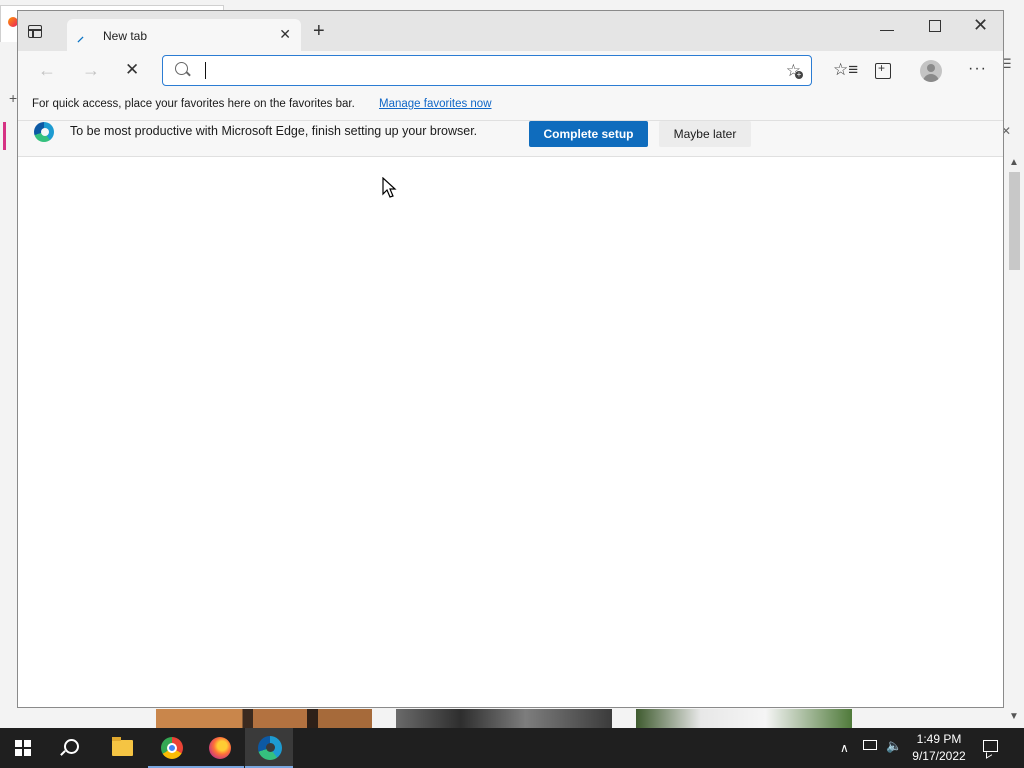 The height and width of the screenshot is (768, 1024). I want to click on network-icon, so click(870, 745).